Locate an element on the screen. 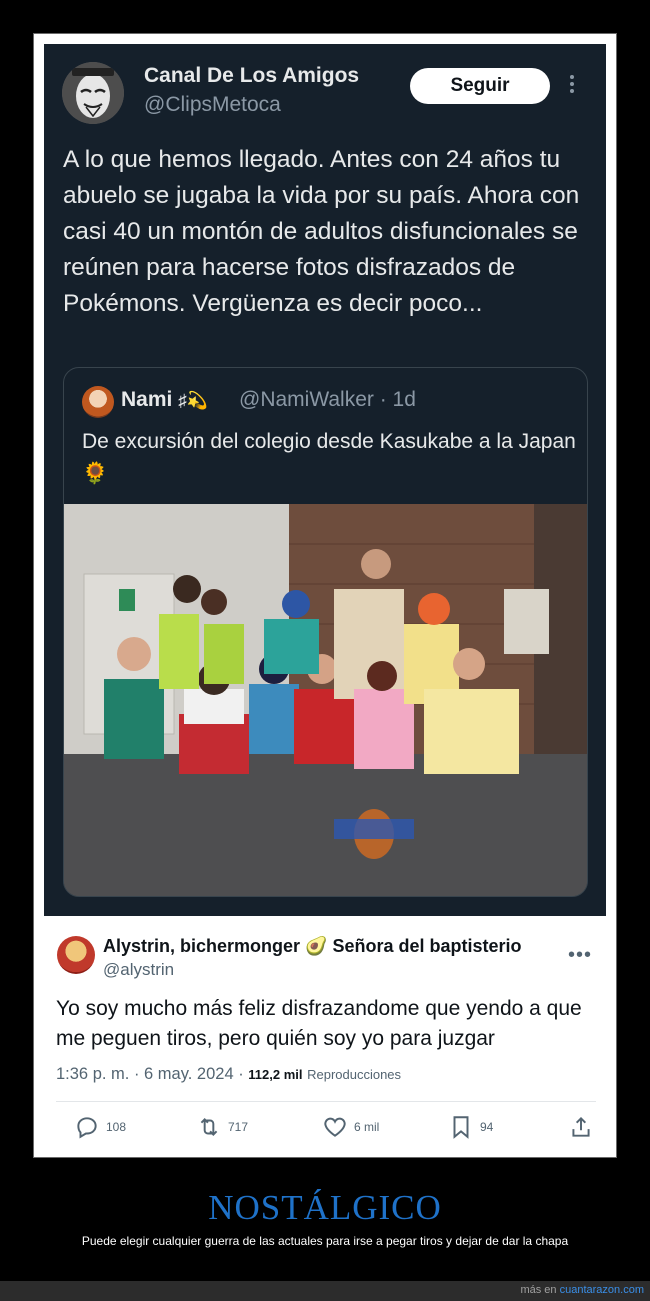 The image size is (650, 1301). heart-icon is located at coordinates (335, 1127).